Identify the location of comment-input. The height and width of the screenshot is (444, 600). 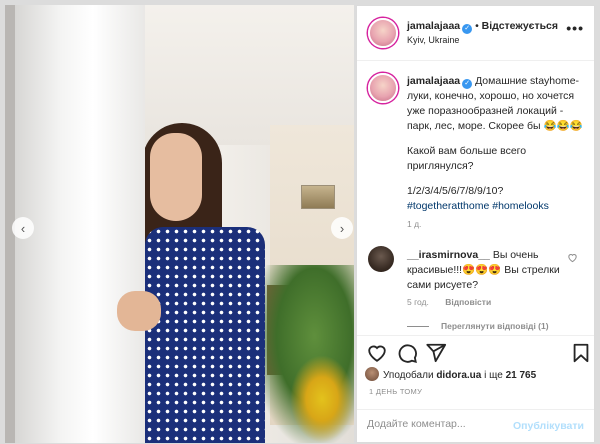
(442, 424).